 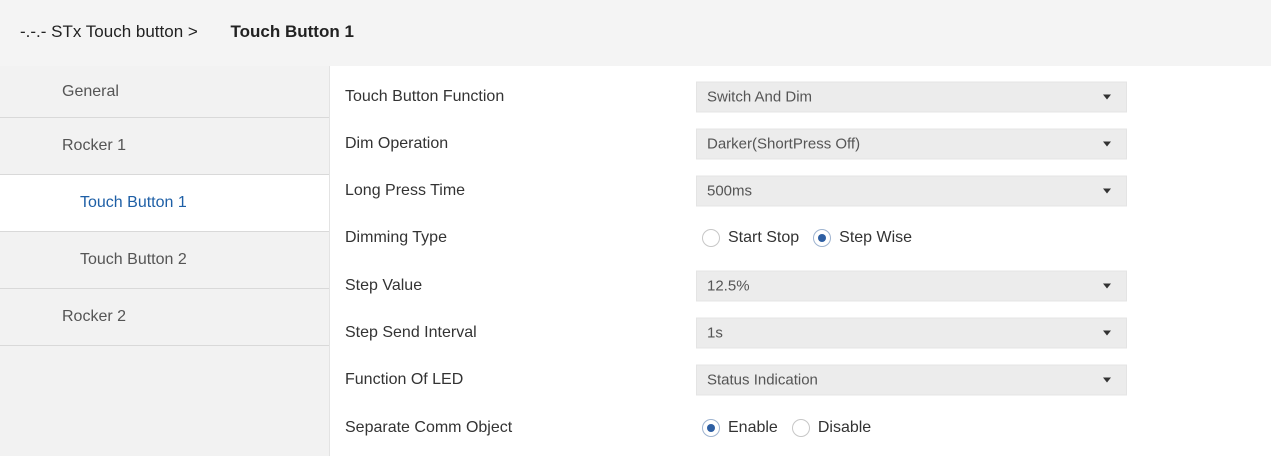 I want to click on sidebar-item-general: General, so click(x=164, y=92).